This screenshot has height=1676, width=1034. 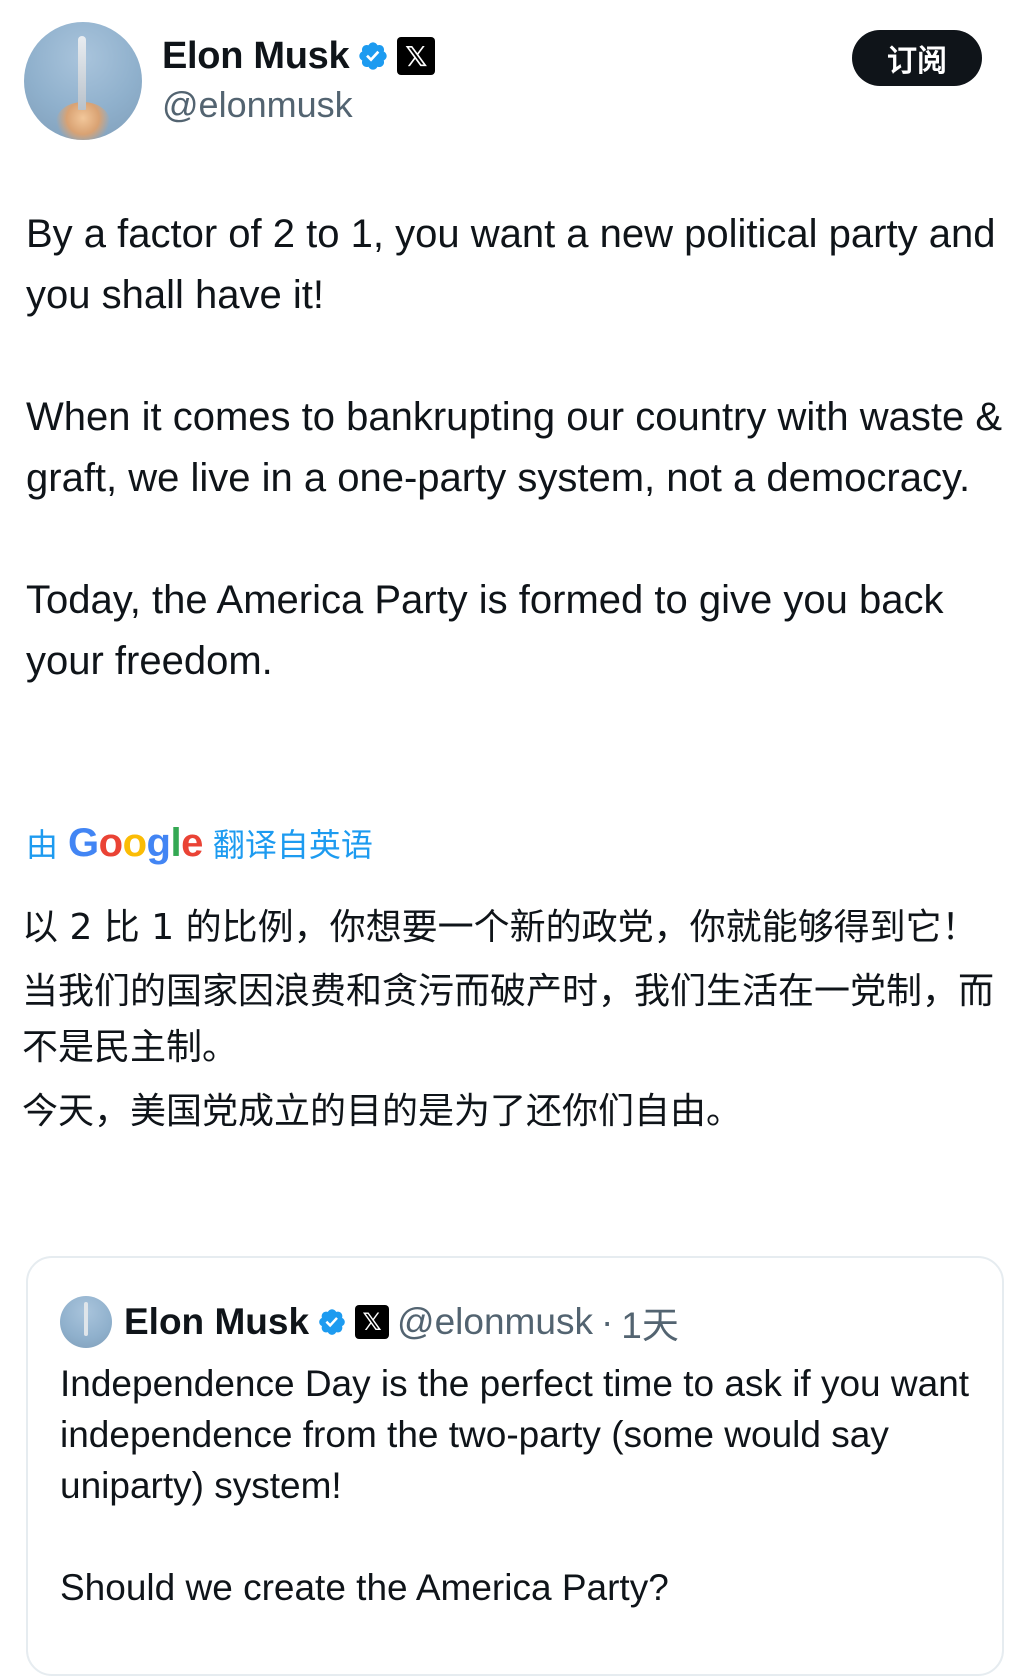 I want to click on translation-suffix: 翻译自英语, so click(x=292, y=845).